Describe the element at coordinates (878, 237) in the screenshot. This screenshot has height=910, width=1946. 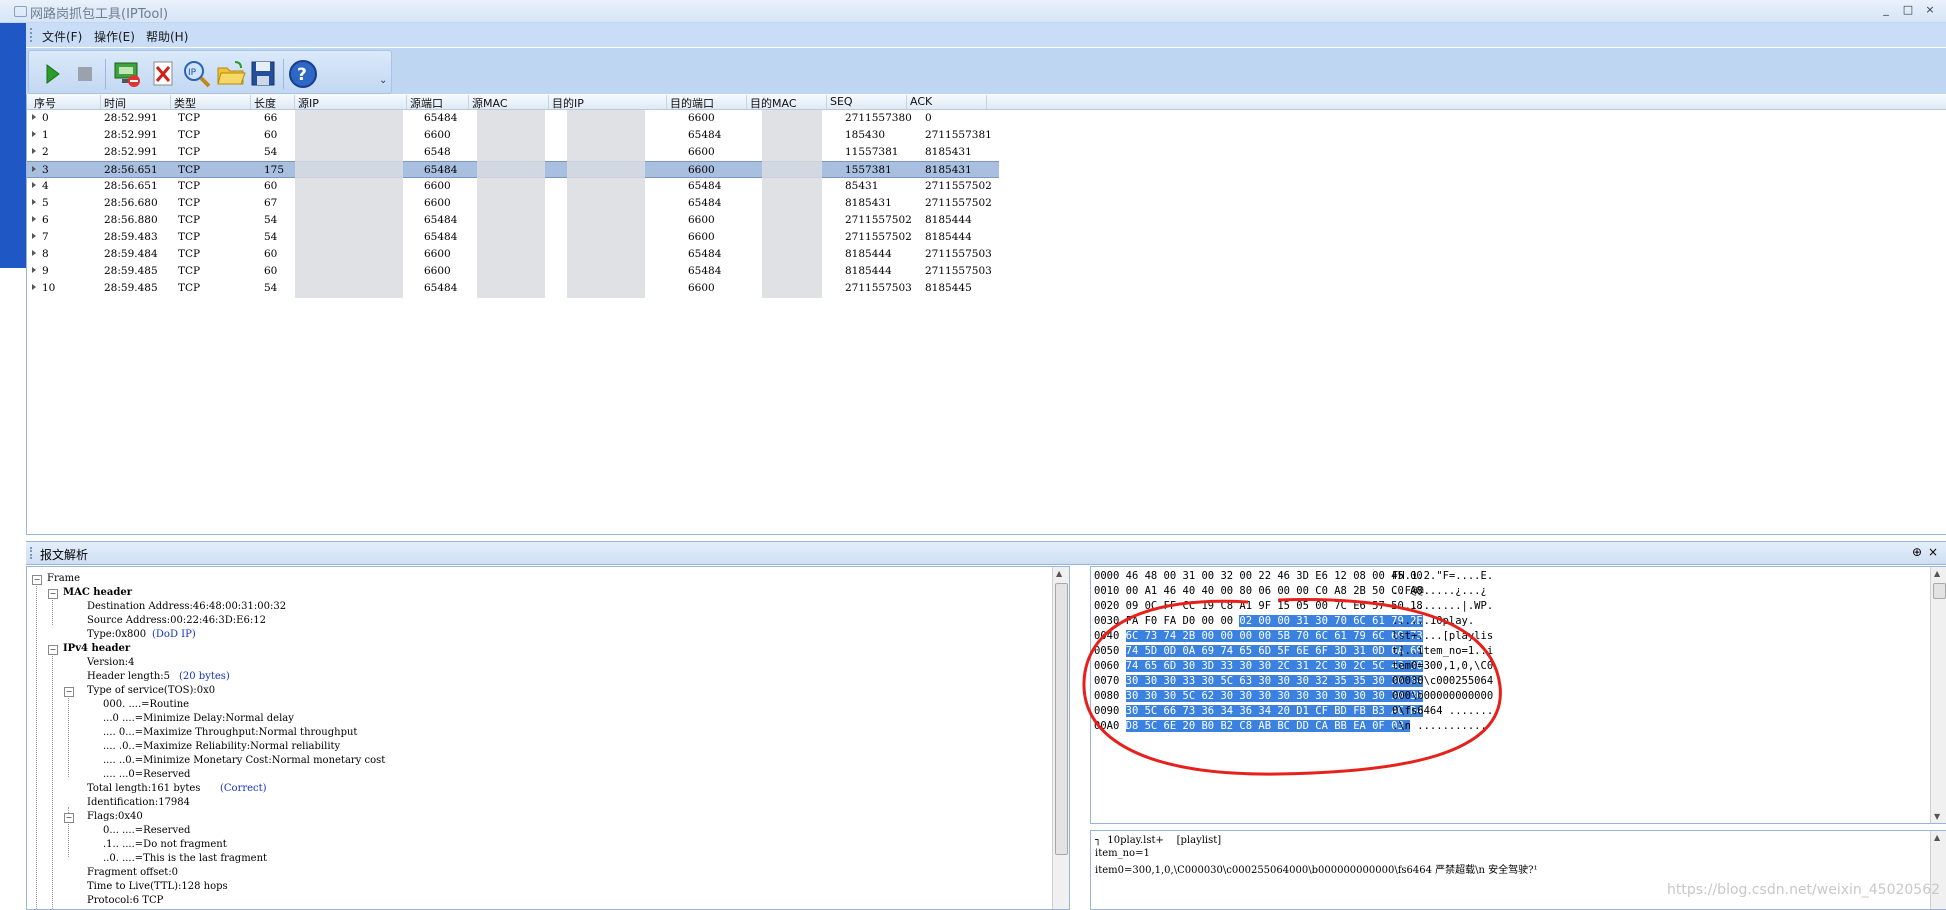
I see `cell-seq: 2711557502` at that location.